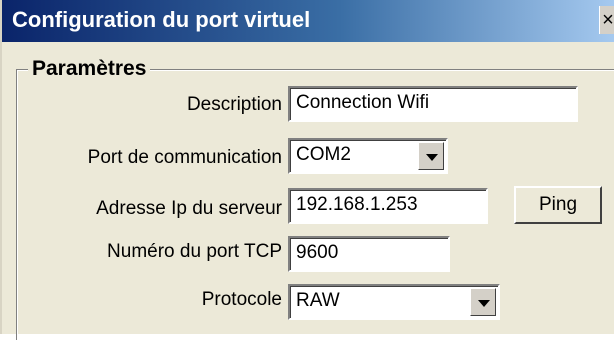 Image resolution: width=614 pixels, height=340 pixels. What do you see at coordinates (161, 19) in the screenshot?
I see `window-title: Configuration du port virtuel` at bounding box center [161, 19].